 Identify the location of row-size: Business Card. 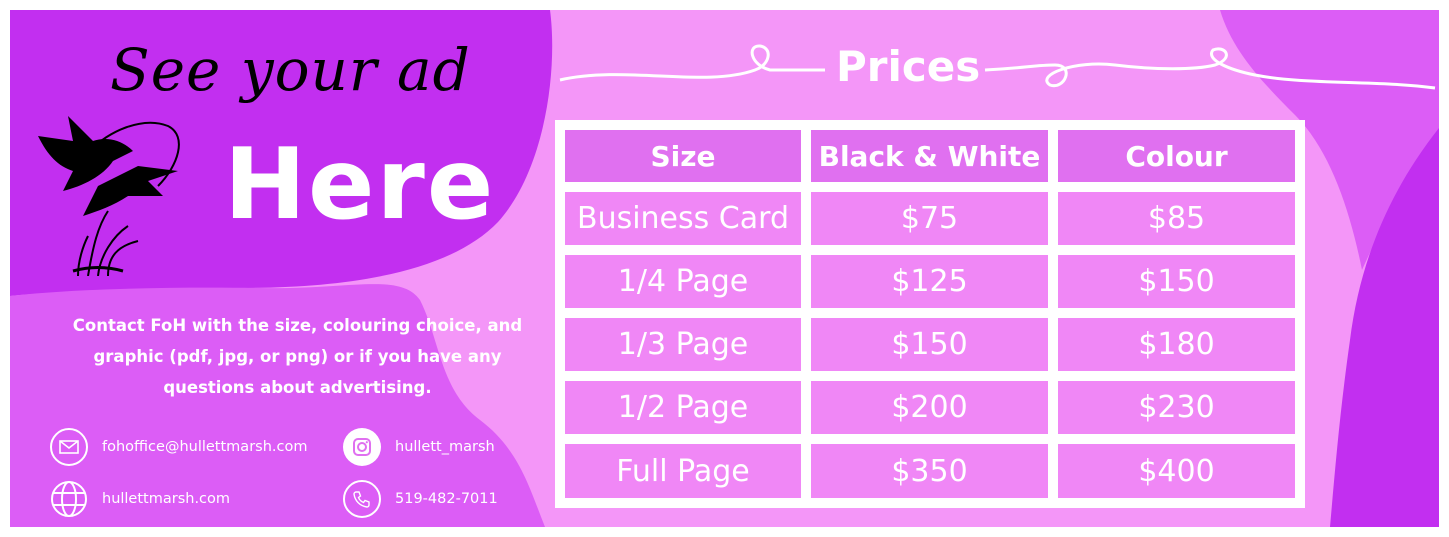
(683, 218).